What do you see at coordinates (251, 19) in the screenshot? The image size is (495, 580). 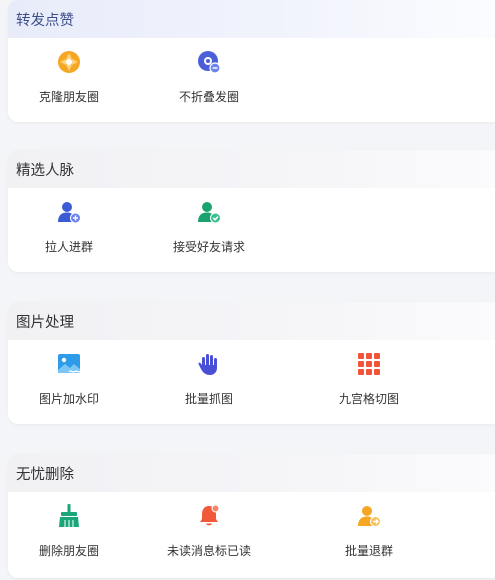 I see `section-title: 转发点赞` at bounding box center [251, 19].